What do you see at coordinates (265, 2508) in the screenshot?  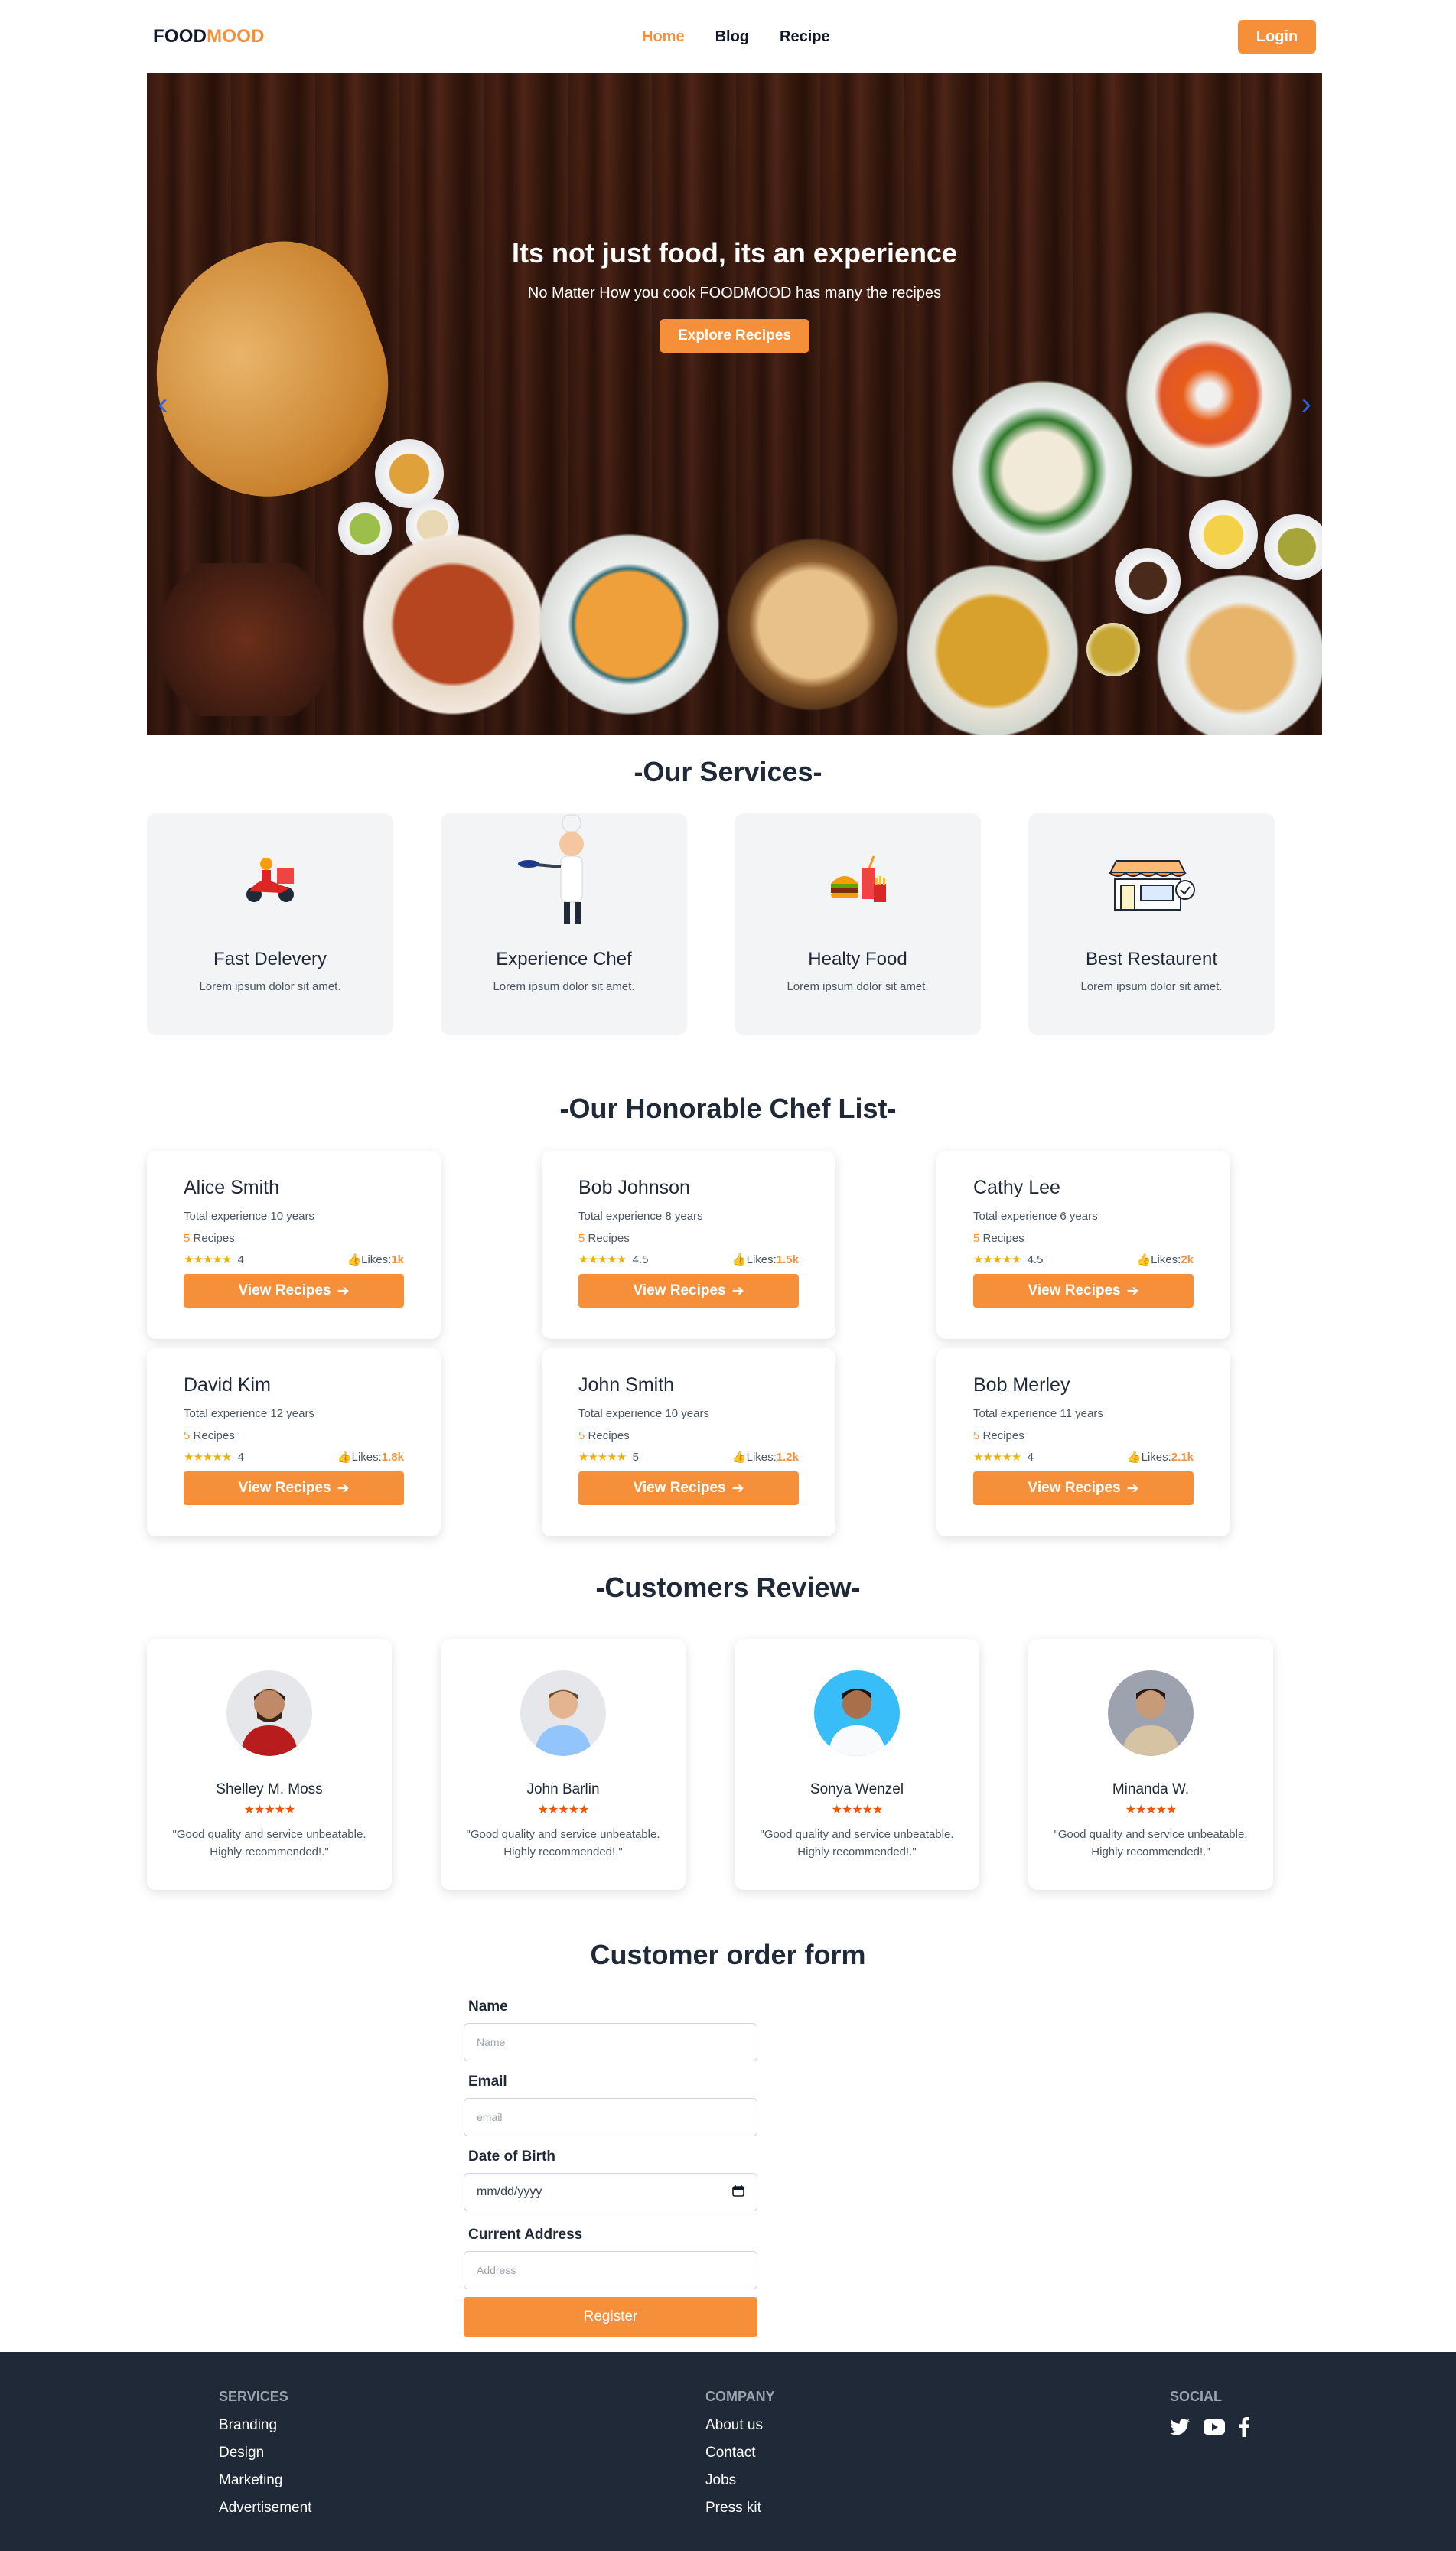 I see `footer-link: Advertisement` at bounding box center [265, 2508].